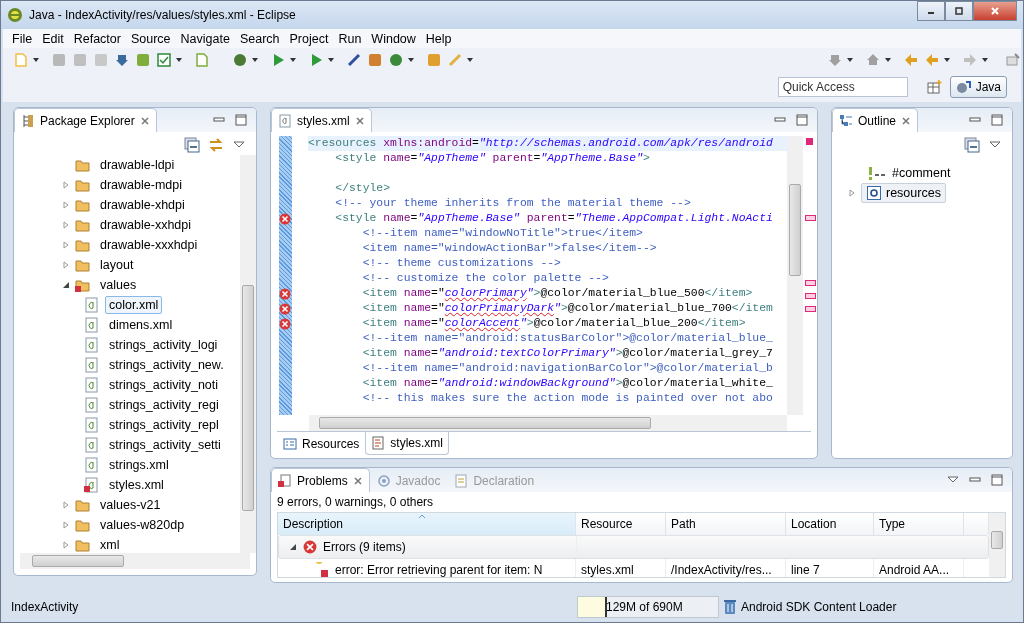 This screenshot has width=1024, height=623. I want to click on outline-tab: Outline, so click(875, 120).